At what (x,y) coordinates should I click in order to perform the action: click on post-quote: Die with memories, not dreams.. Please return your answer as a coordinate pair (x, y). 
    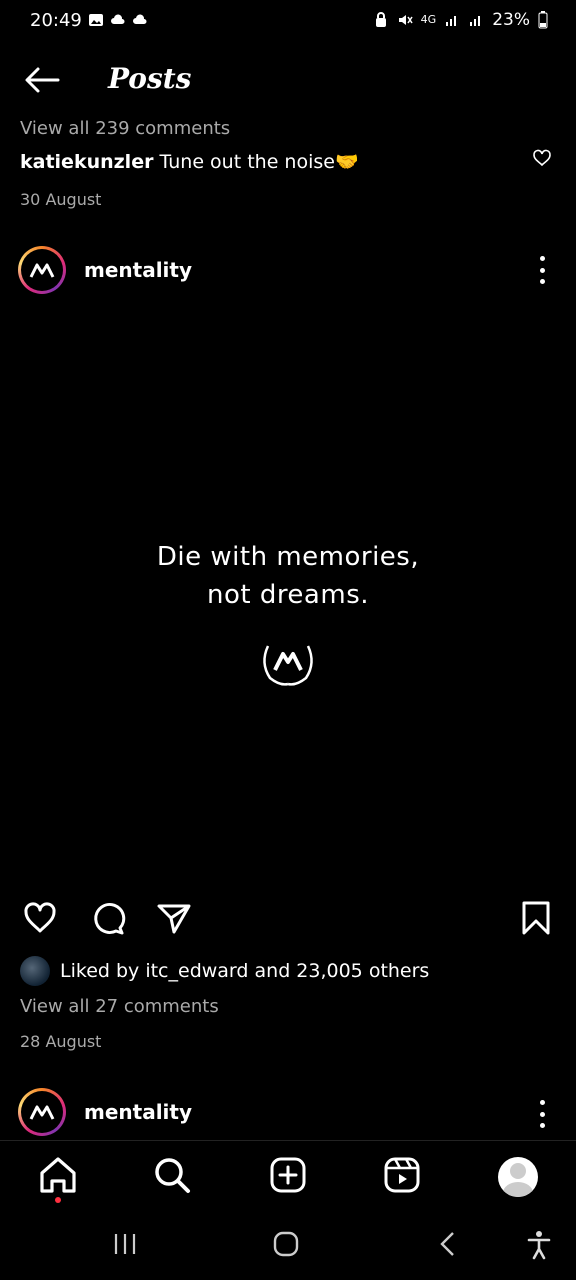
    Looking at the image, I should click on (288, 576).